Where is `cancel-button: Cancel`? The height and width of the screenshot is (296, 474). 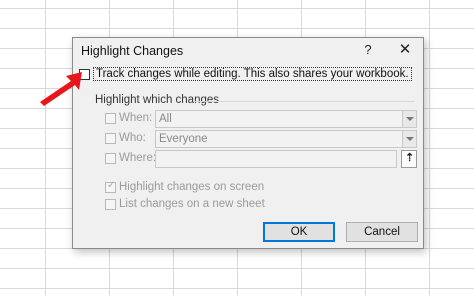
cancel-button: Cancel is located at coordinates (382, 232).